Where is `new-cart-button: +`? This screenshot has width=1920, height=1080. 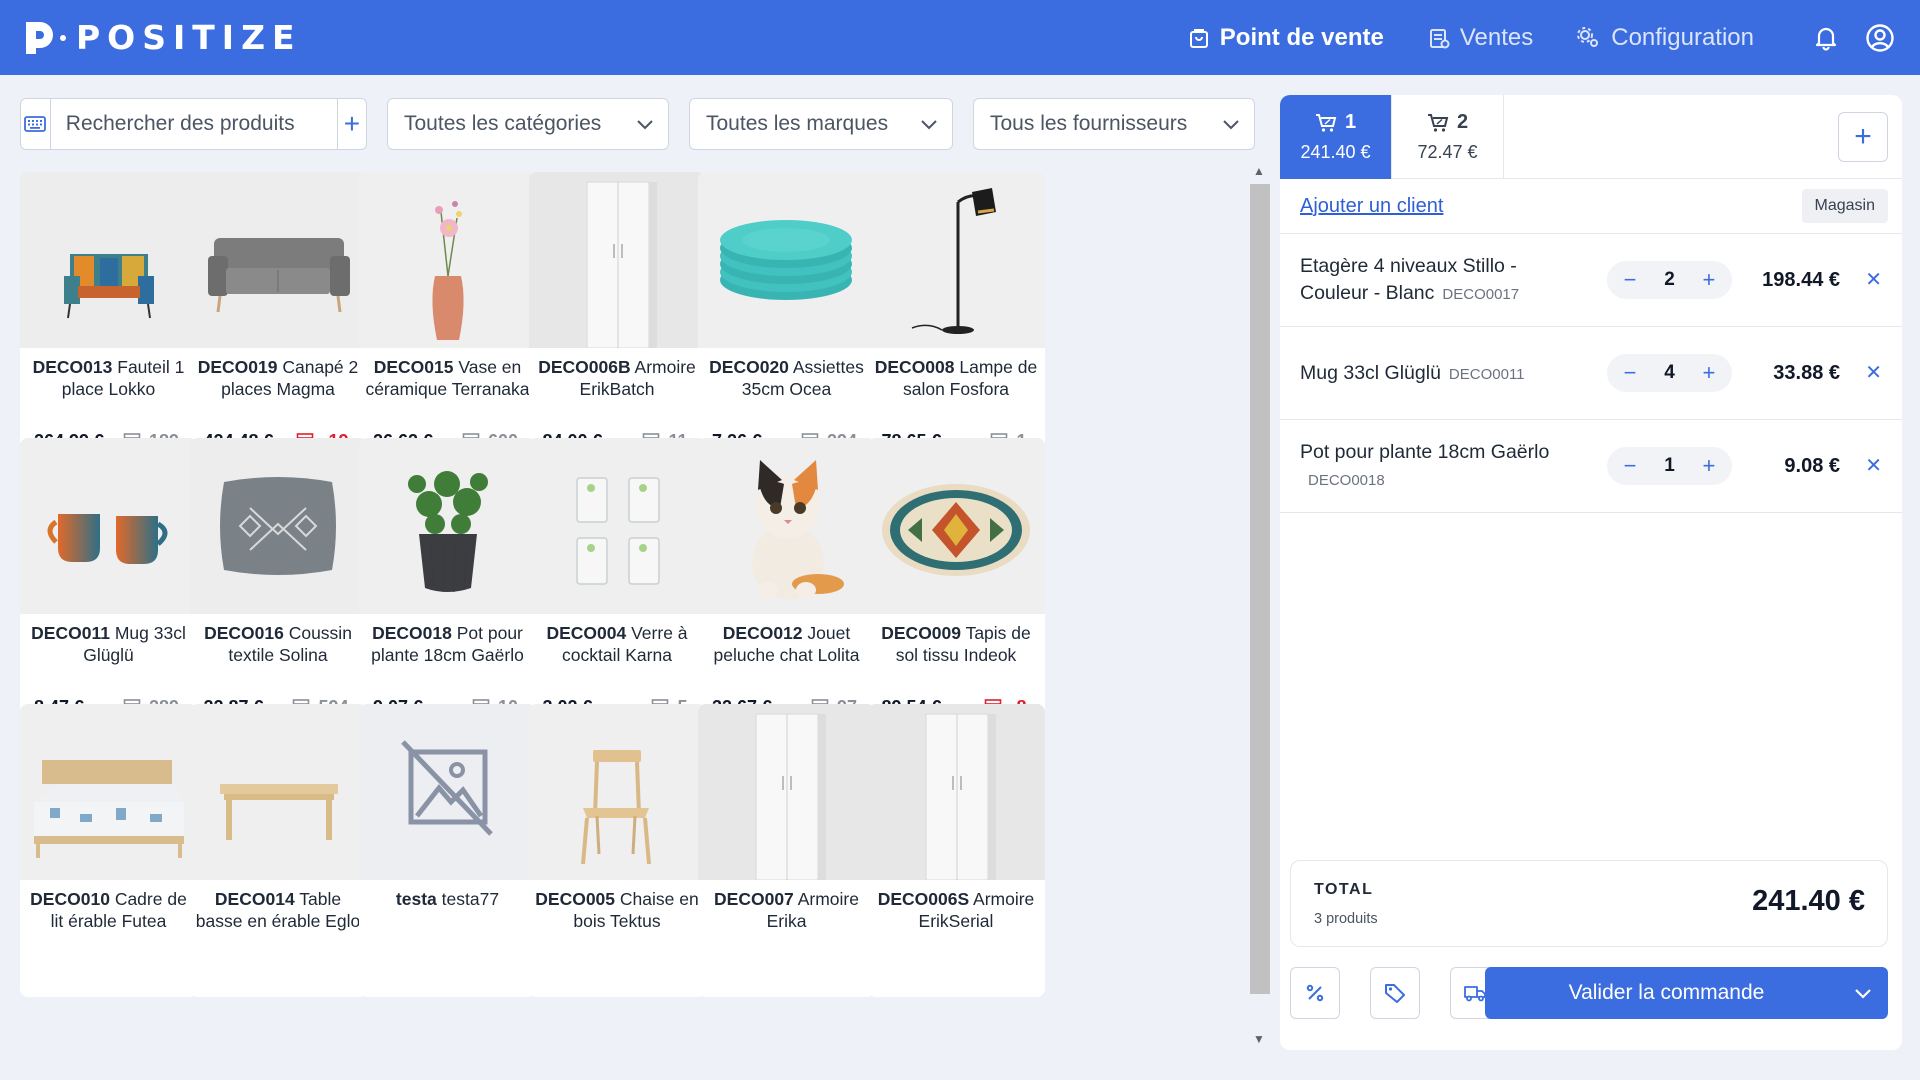 new-cart-button: + is located at coordinates (1863, 137).